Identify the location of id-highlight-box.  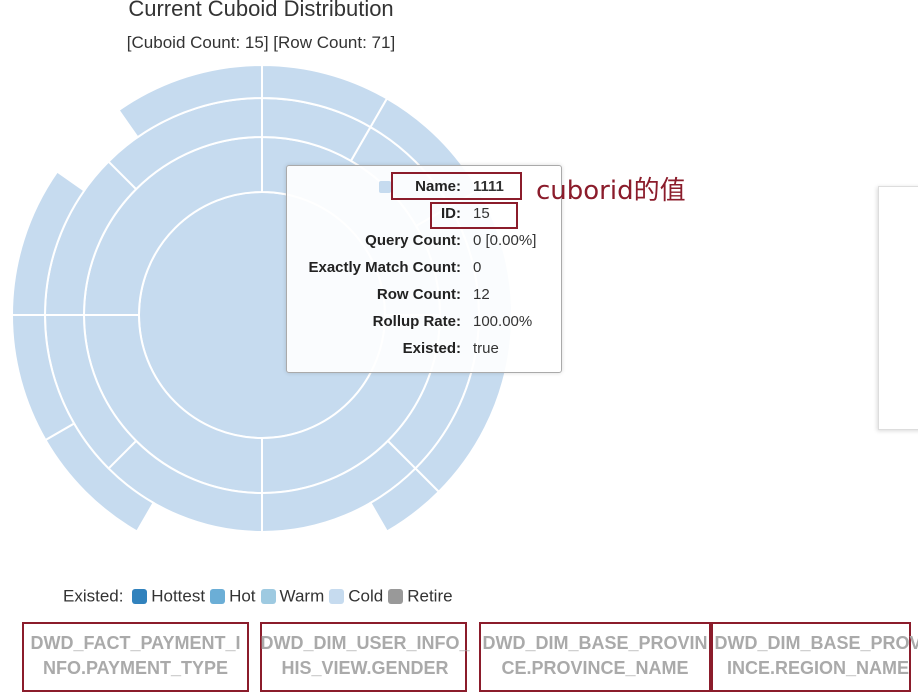
(474, 215).